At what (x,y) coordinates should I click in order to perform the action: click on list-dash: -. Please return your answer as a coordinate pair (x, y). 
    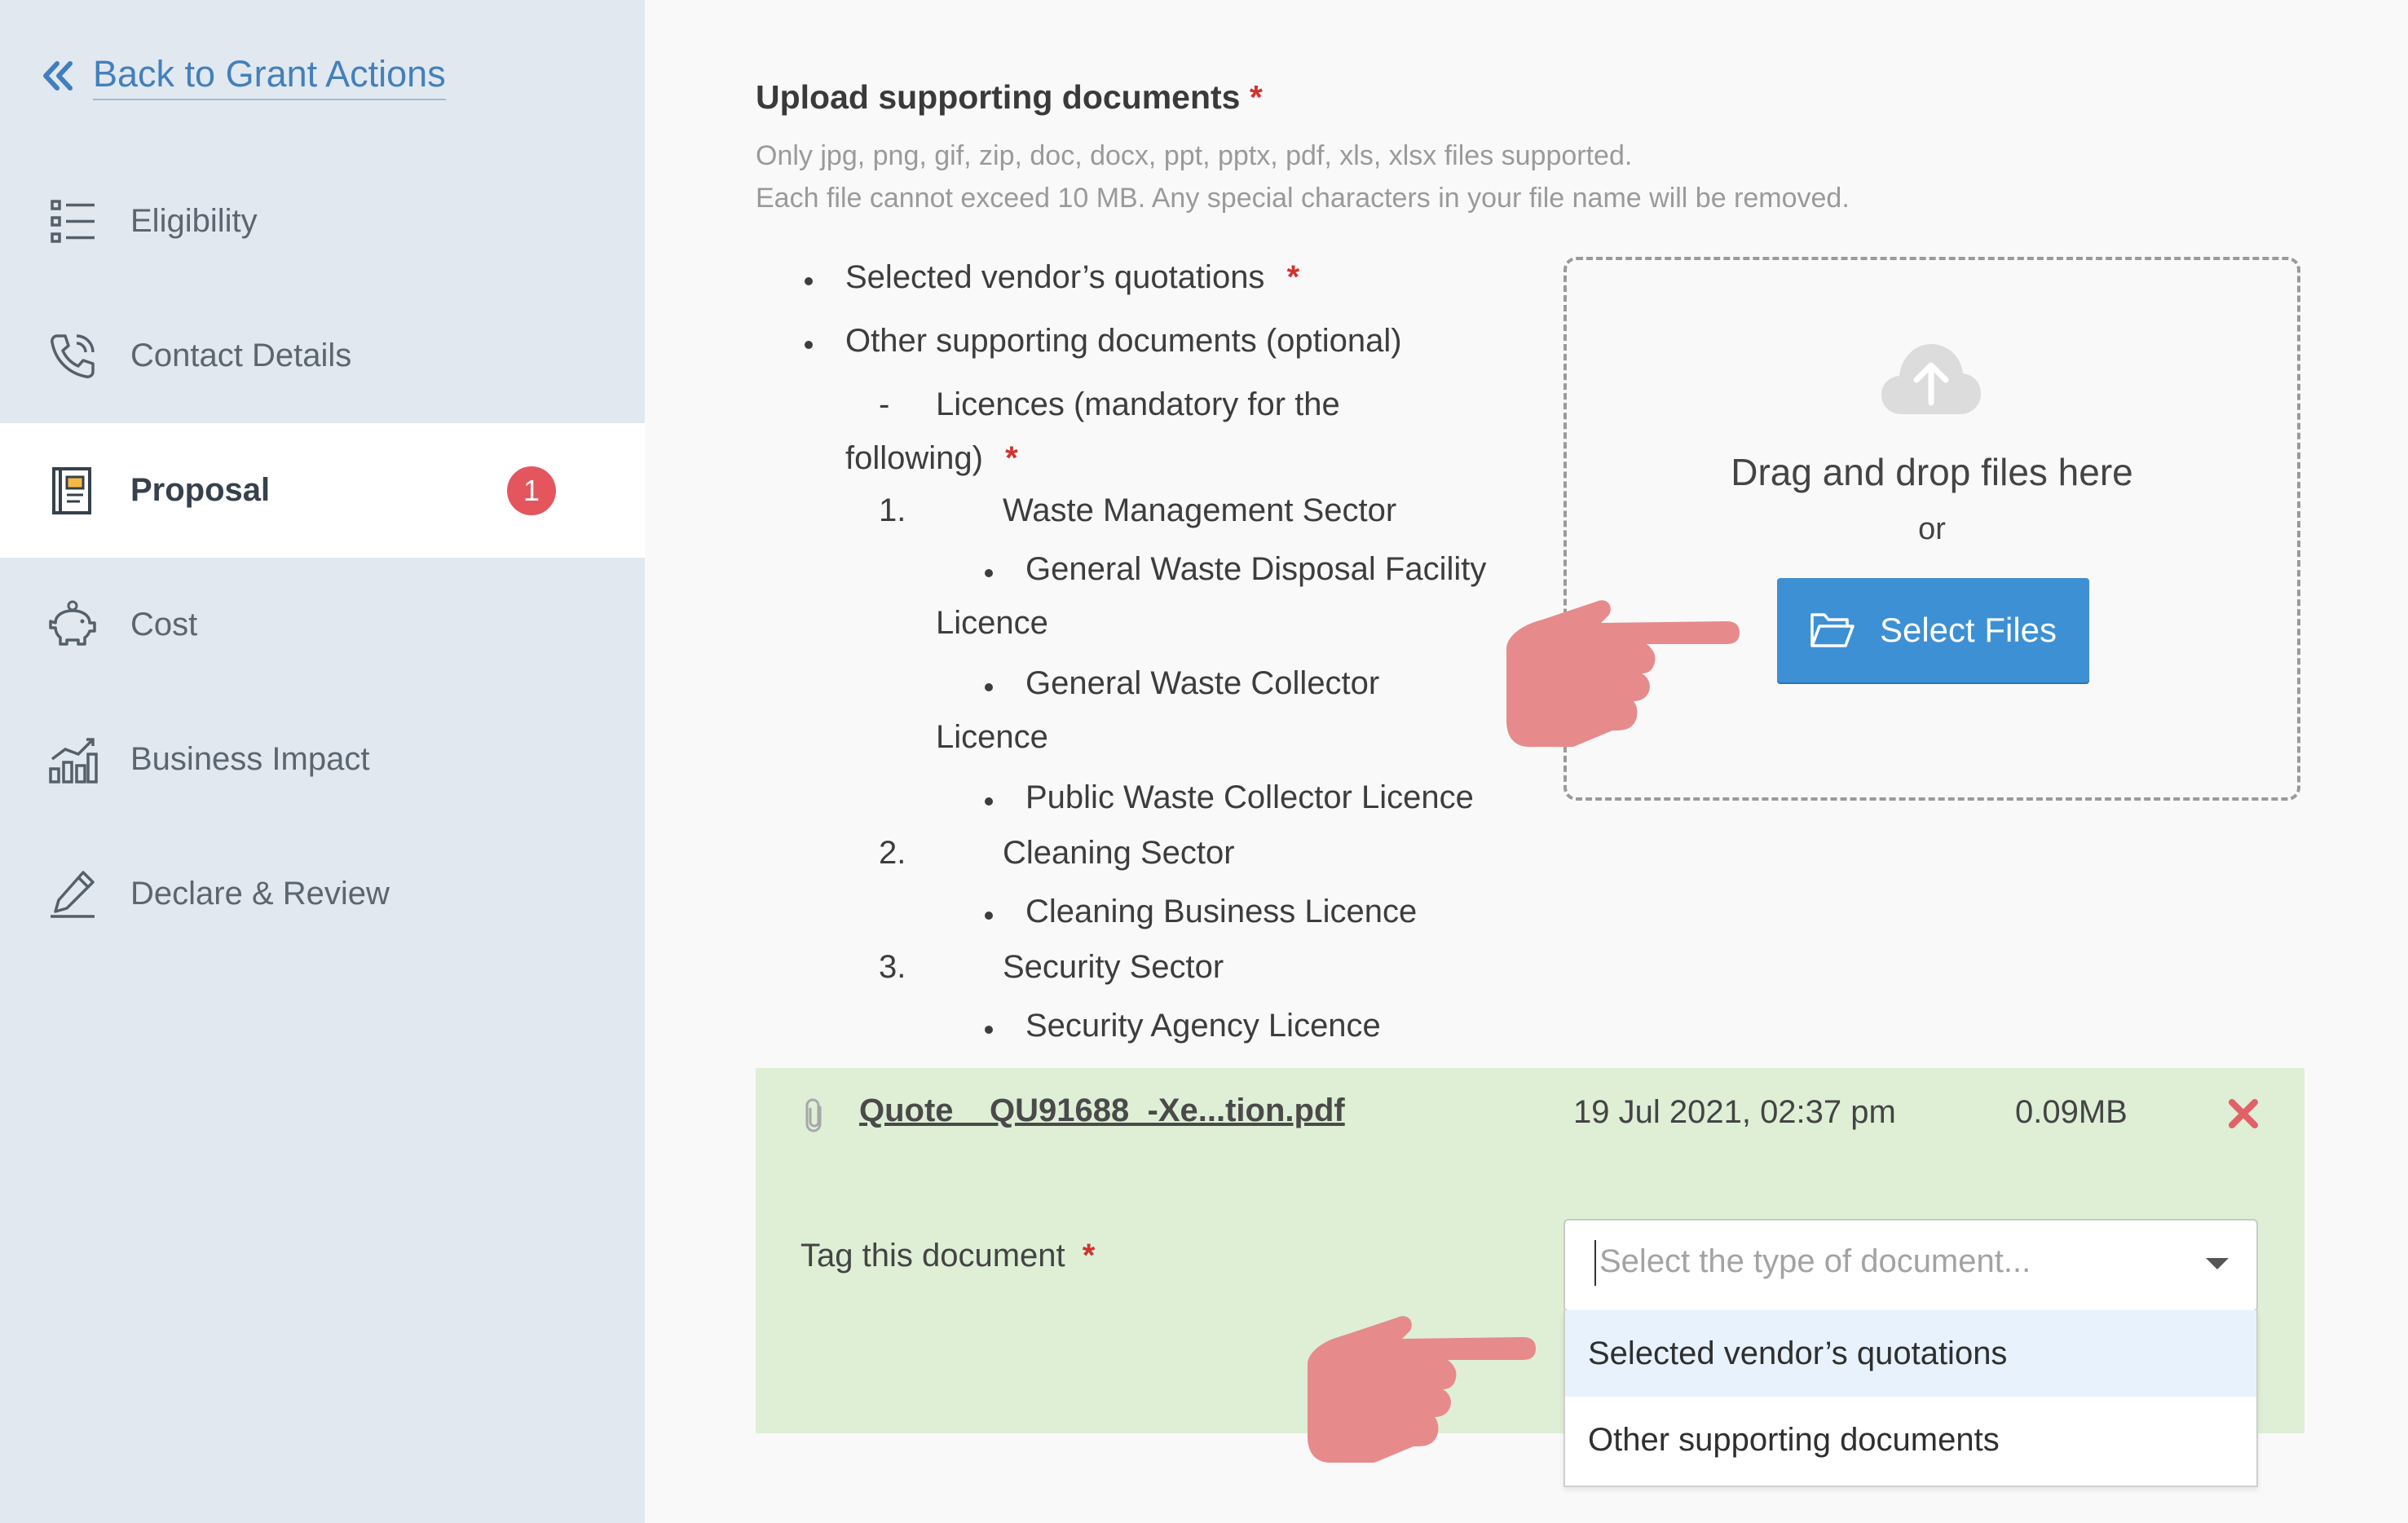
    Looking at the image, I should click on (884, 404).